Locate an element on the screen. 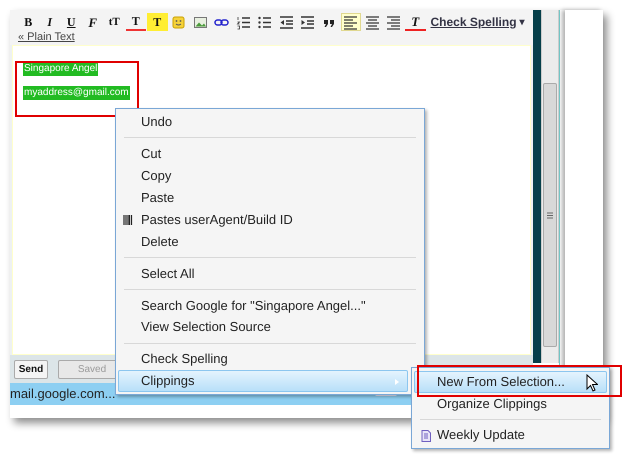 The image size is (640, 466). menu-item: Clippings is located at coordinates (263, 381).